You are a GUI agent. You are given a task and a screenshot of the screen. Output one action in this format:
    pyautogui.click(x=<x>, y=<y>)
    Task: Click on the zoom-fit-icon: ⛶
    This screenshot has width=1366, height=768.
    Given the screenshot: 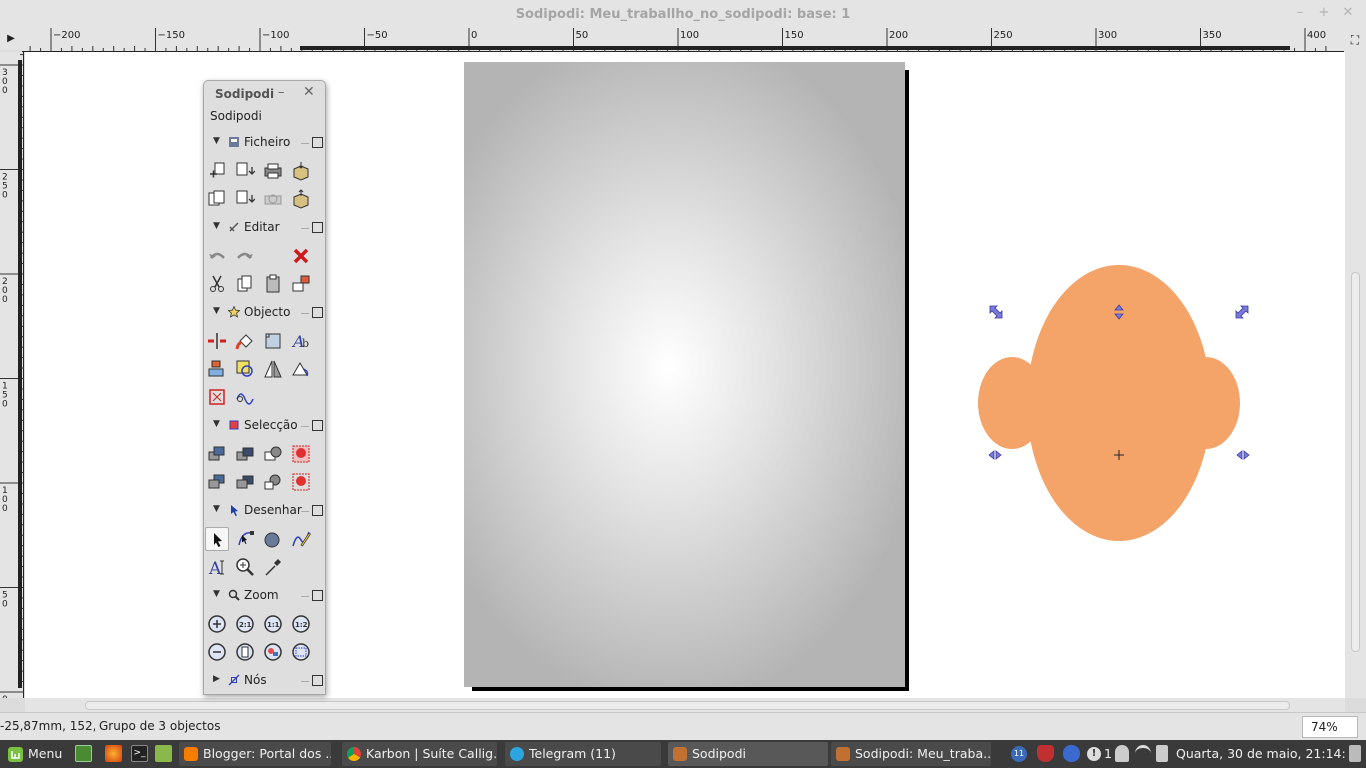 What is the action you would take?
    pyautogui.click(x=1355, y=40)
    